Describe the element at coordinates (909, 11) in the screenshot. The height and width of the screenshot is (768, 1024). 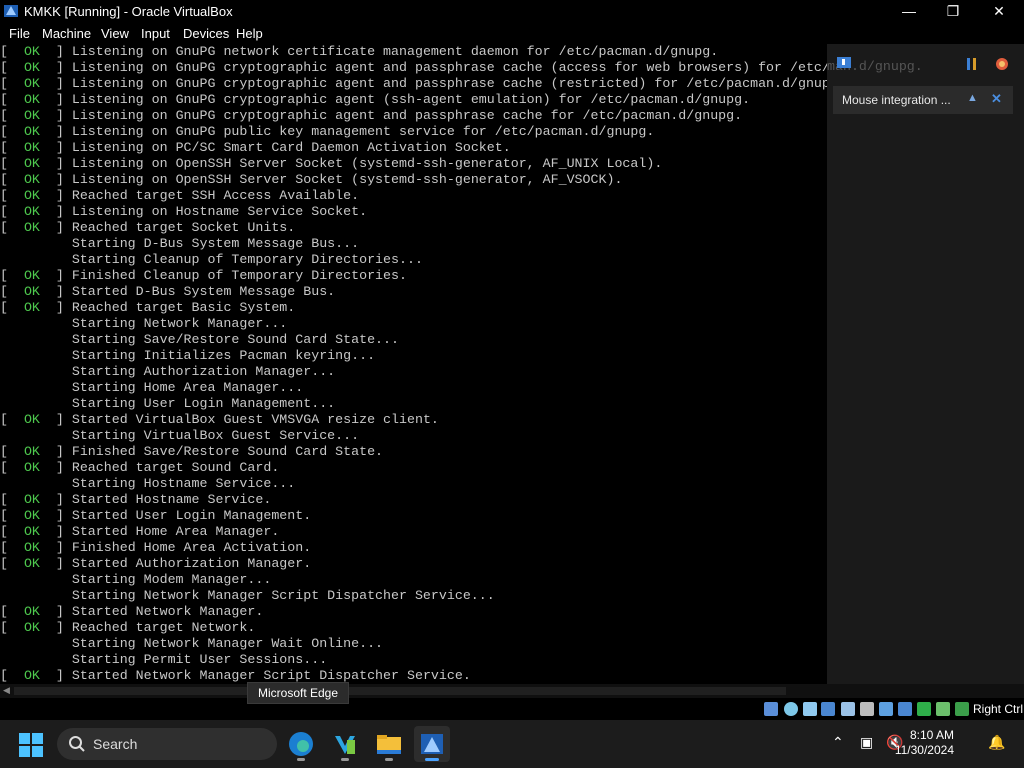
I see `minimize-button: —` at that location.